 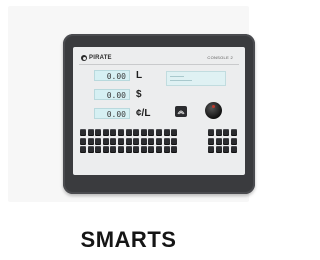 What do you see at coordinates (181, 111) in the screenshot?
I see `fuel-grade-icon` at bounding box center [181, 111].